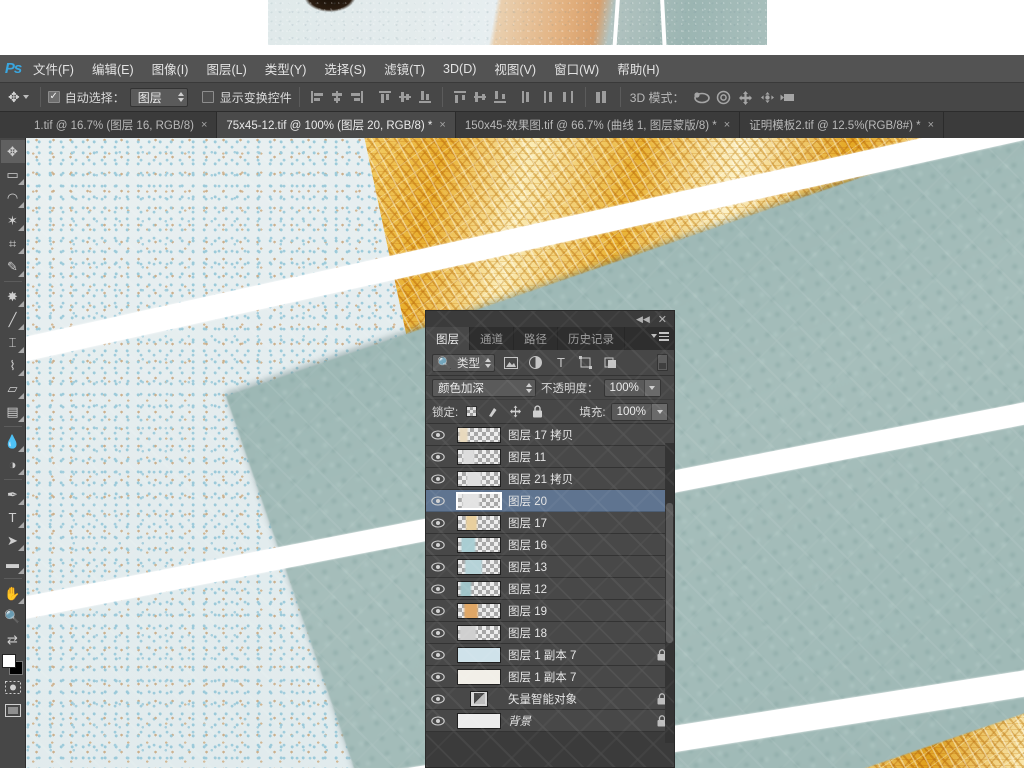 The image size is (1024, 768). What do you see at coordinates (463, 362) in the screenshot?
I see `filter-type-select: 🔍 类型` at bounding box center [463, 362].